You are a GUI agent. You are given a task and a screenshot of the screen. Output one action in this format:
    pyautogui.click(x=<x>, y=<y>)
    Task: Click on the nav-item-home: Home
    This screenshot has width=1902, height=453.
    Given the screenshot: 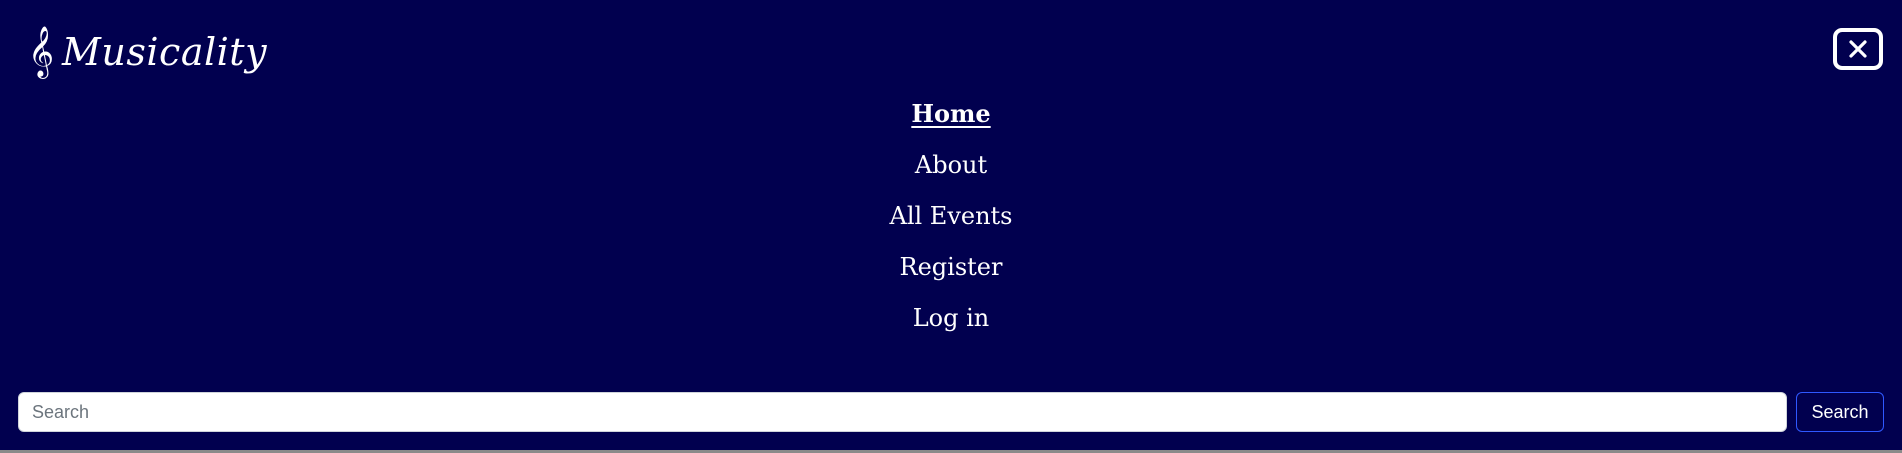 What is the action you would take?
    pyautogui.click(x=951, y=113)
    